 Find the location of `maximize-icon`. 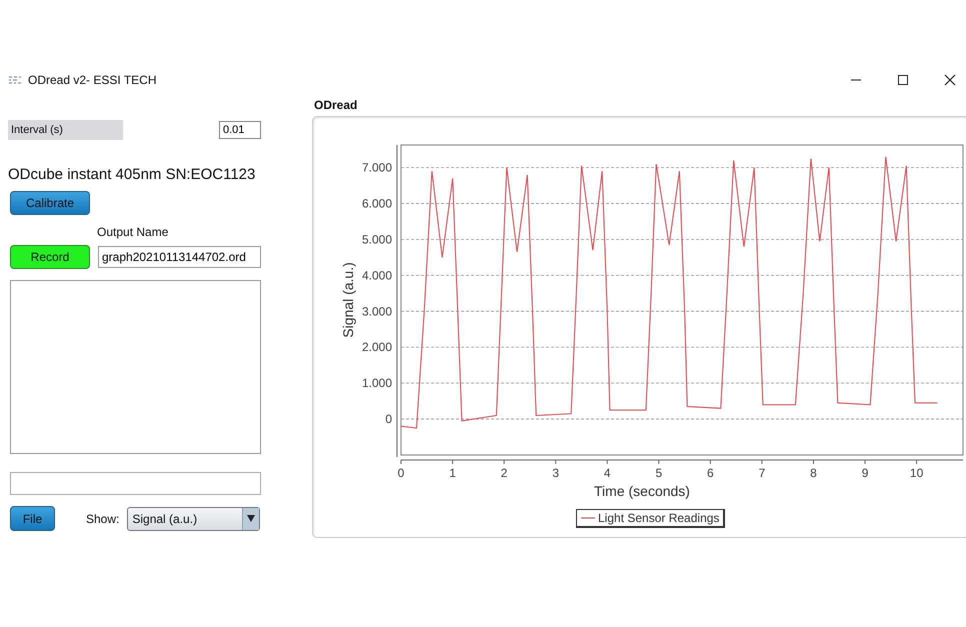

maximize-icon is located at coordinates (903, 80).